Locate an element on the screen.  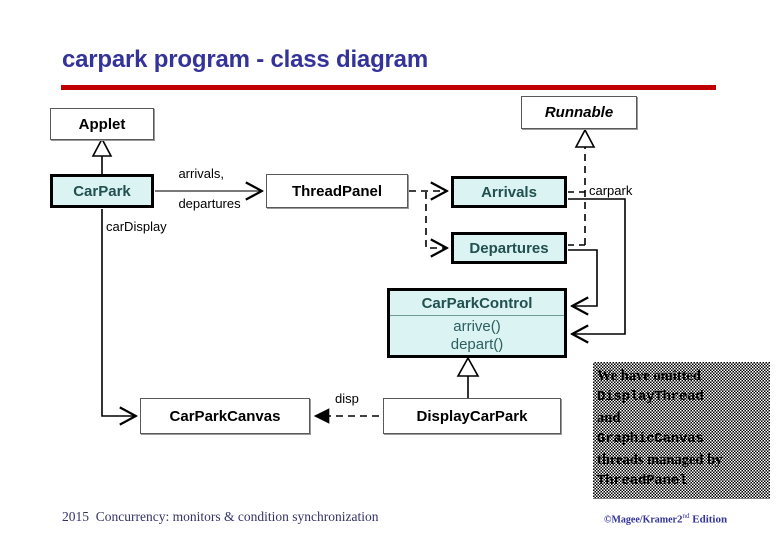
note-line-1: We have omitted is located at coordinates (649, 376).